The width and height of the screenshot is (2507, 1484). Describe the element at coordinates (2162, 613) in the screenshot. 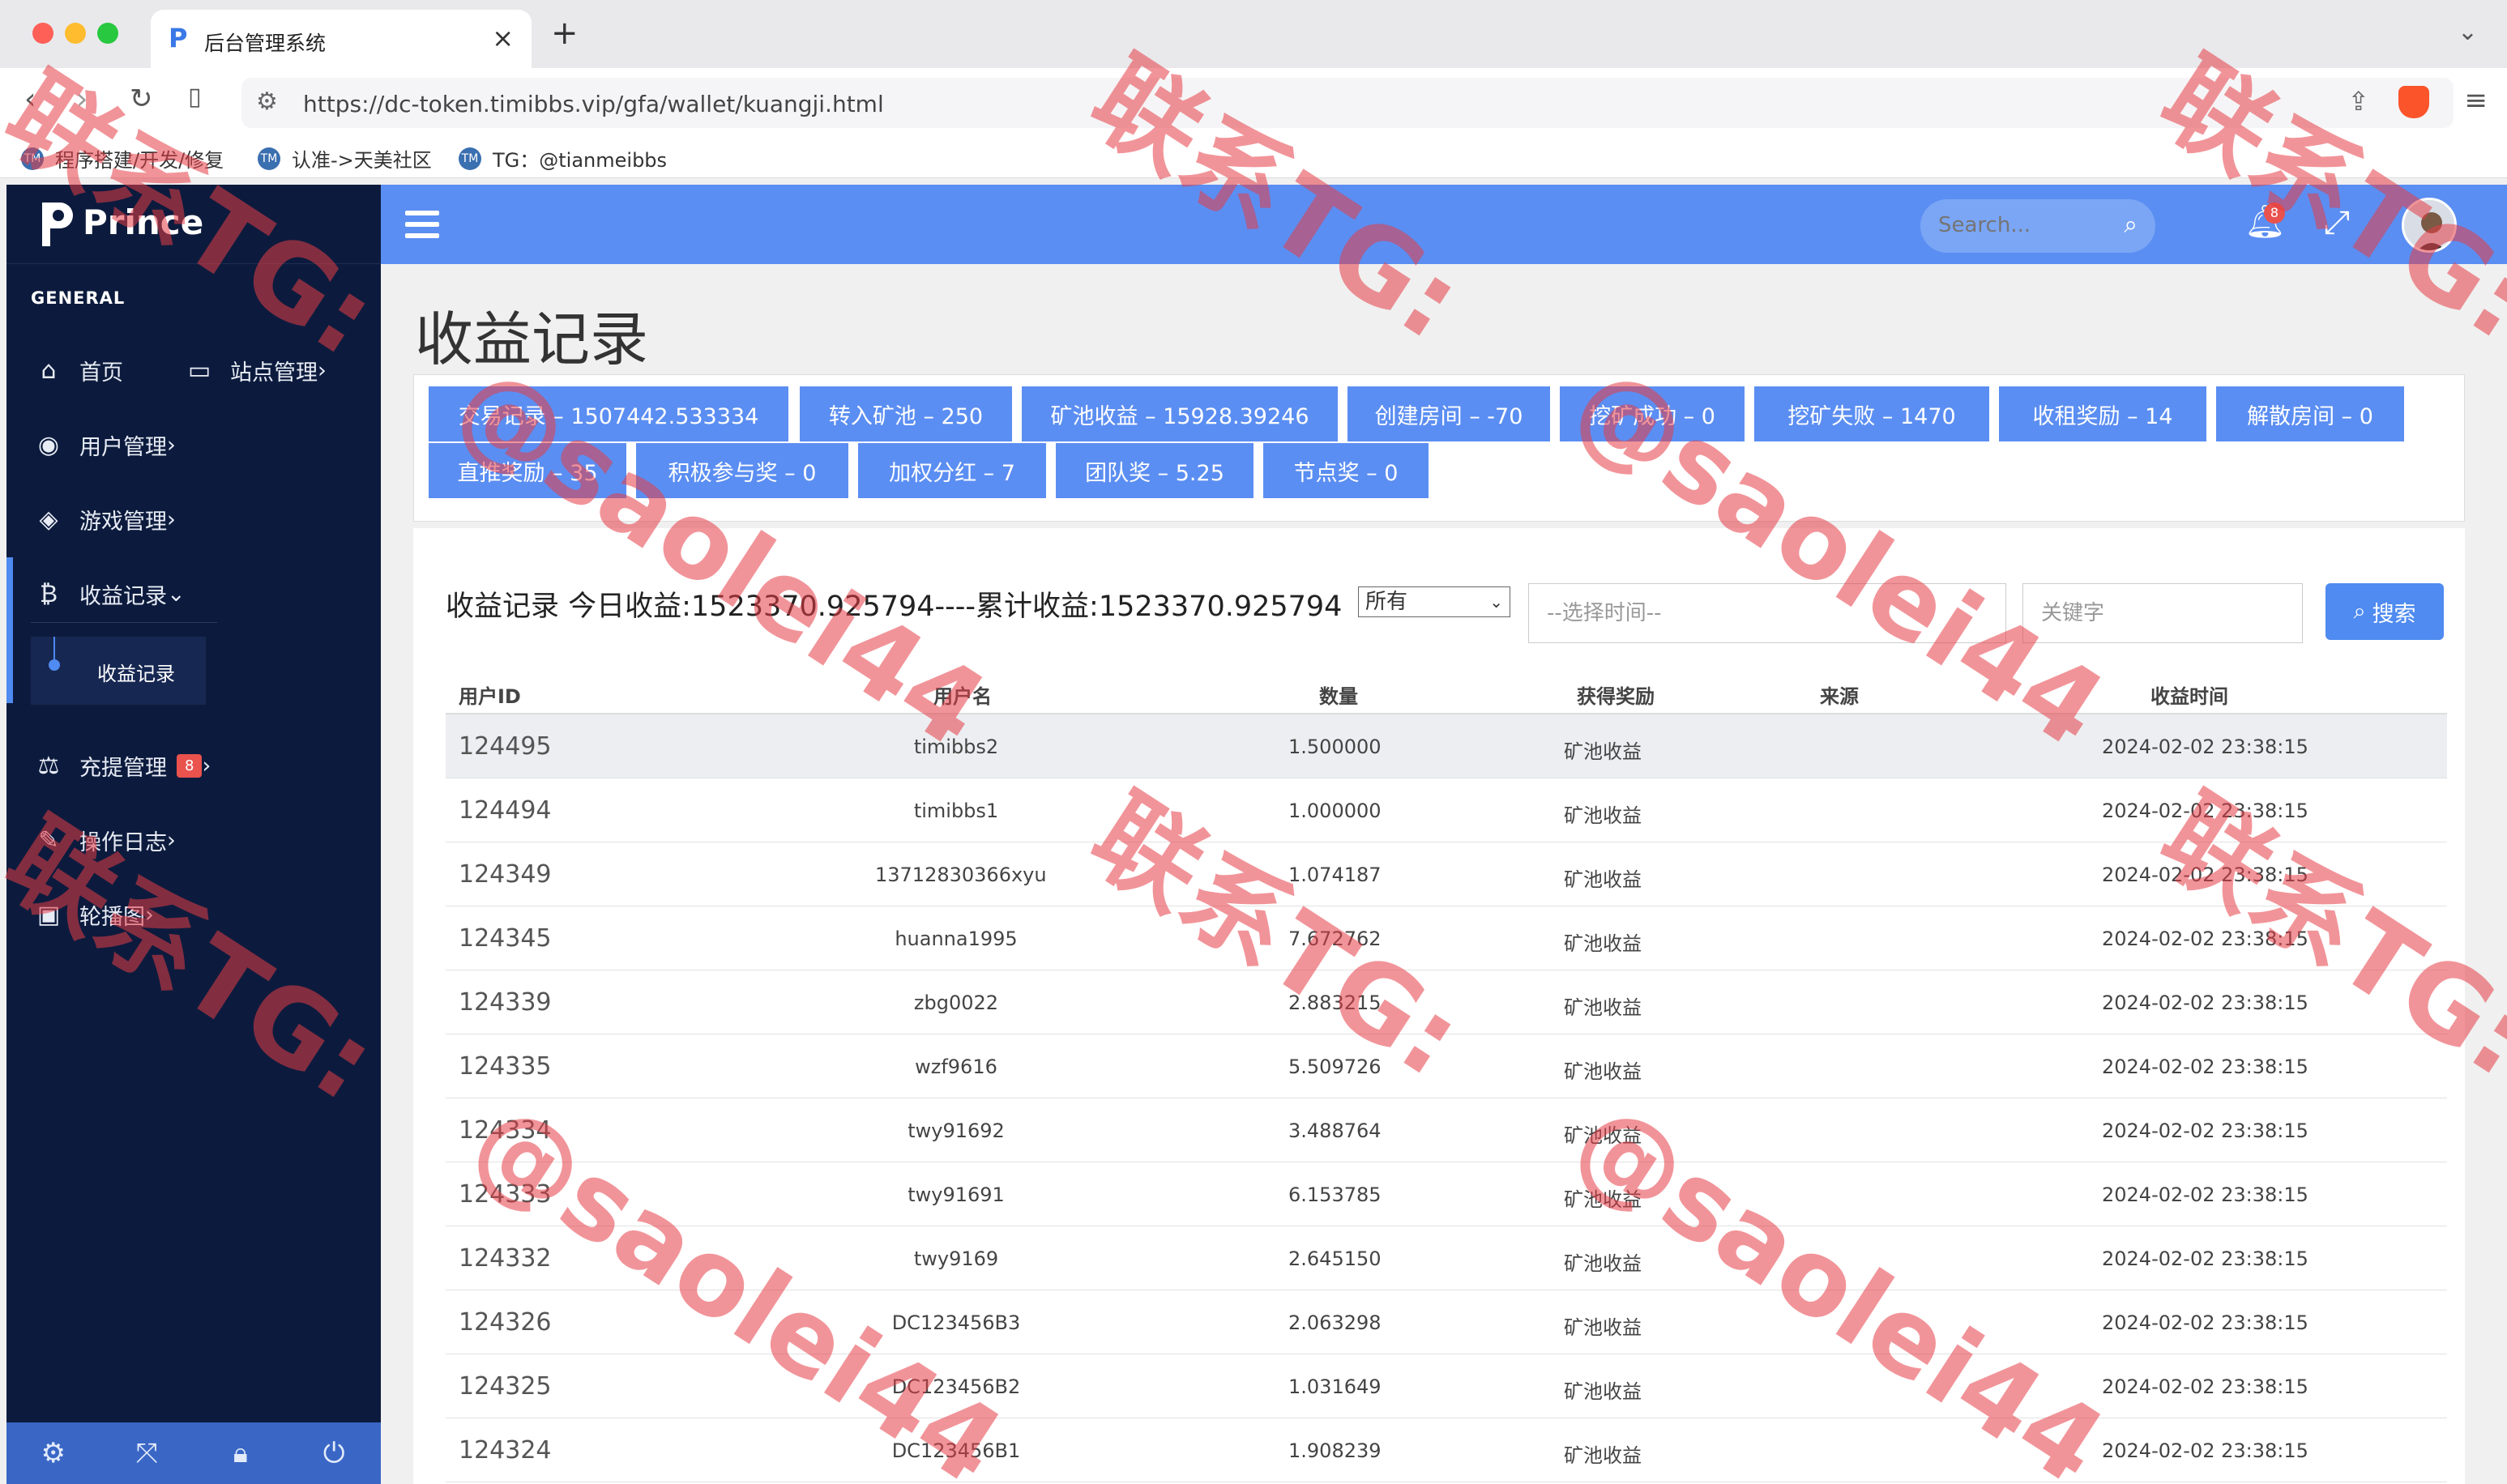

I see `keyword-input: 关键字` at that location.